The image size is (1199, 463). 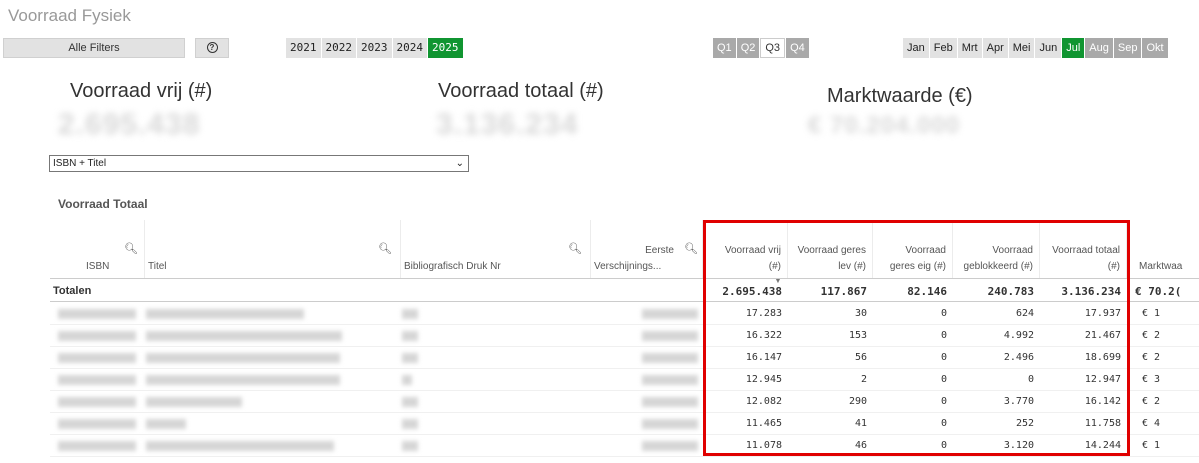 What do you see at coordinates (97, 249) in the screenshot?
I see `col-header-isbn: 🔍︎ ISBN` at bounding box center [97, 249].